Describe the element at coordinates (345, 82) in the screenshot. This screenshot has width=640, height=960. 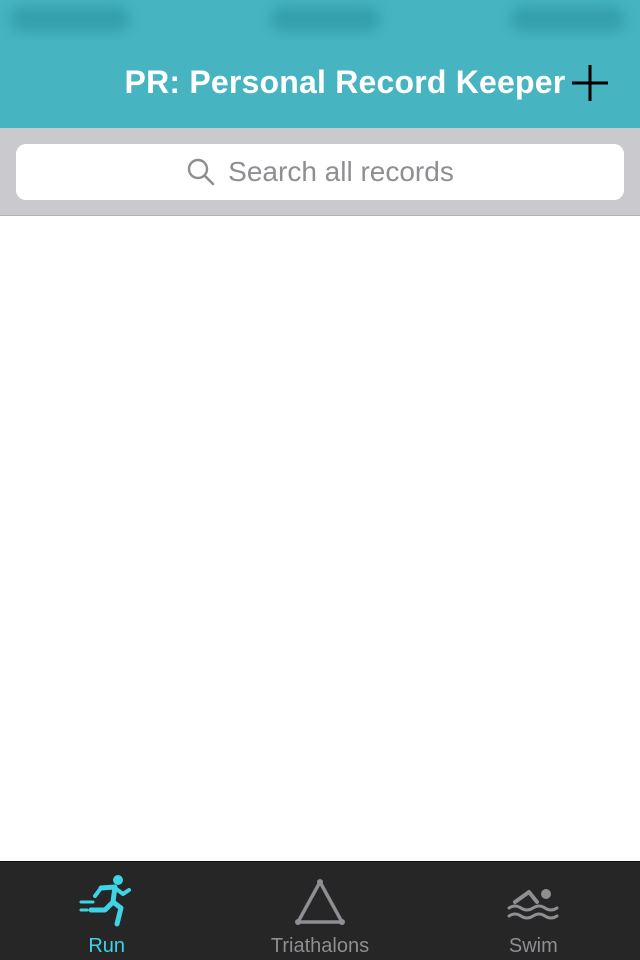
I see `page-title: PR: Personal Record Keeper` at that location.